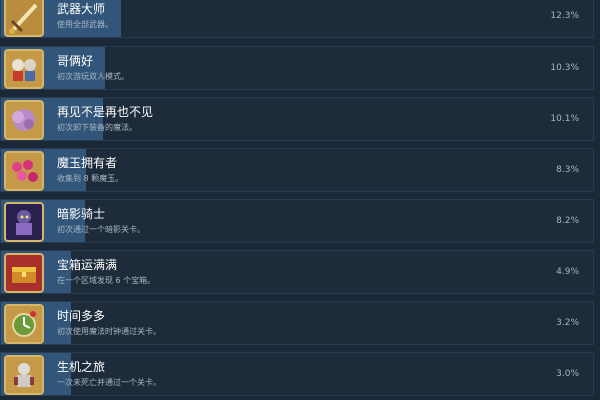  Describe the element at coordinates (297, 272) in the screenshot. I see `achievement-row: 宝箱运满满 在一个区域发现 6 个宝箱。 4.9%` at that location.